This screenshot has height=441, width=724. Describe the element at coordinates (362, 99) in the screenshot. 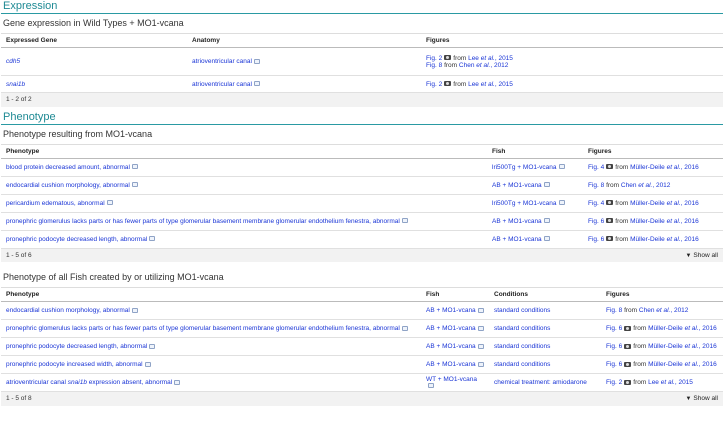

I see `table-footer: 1 - 2 of 2` at that location.